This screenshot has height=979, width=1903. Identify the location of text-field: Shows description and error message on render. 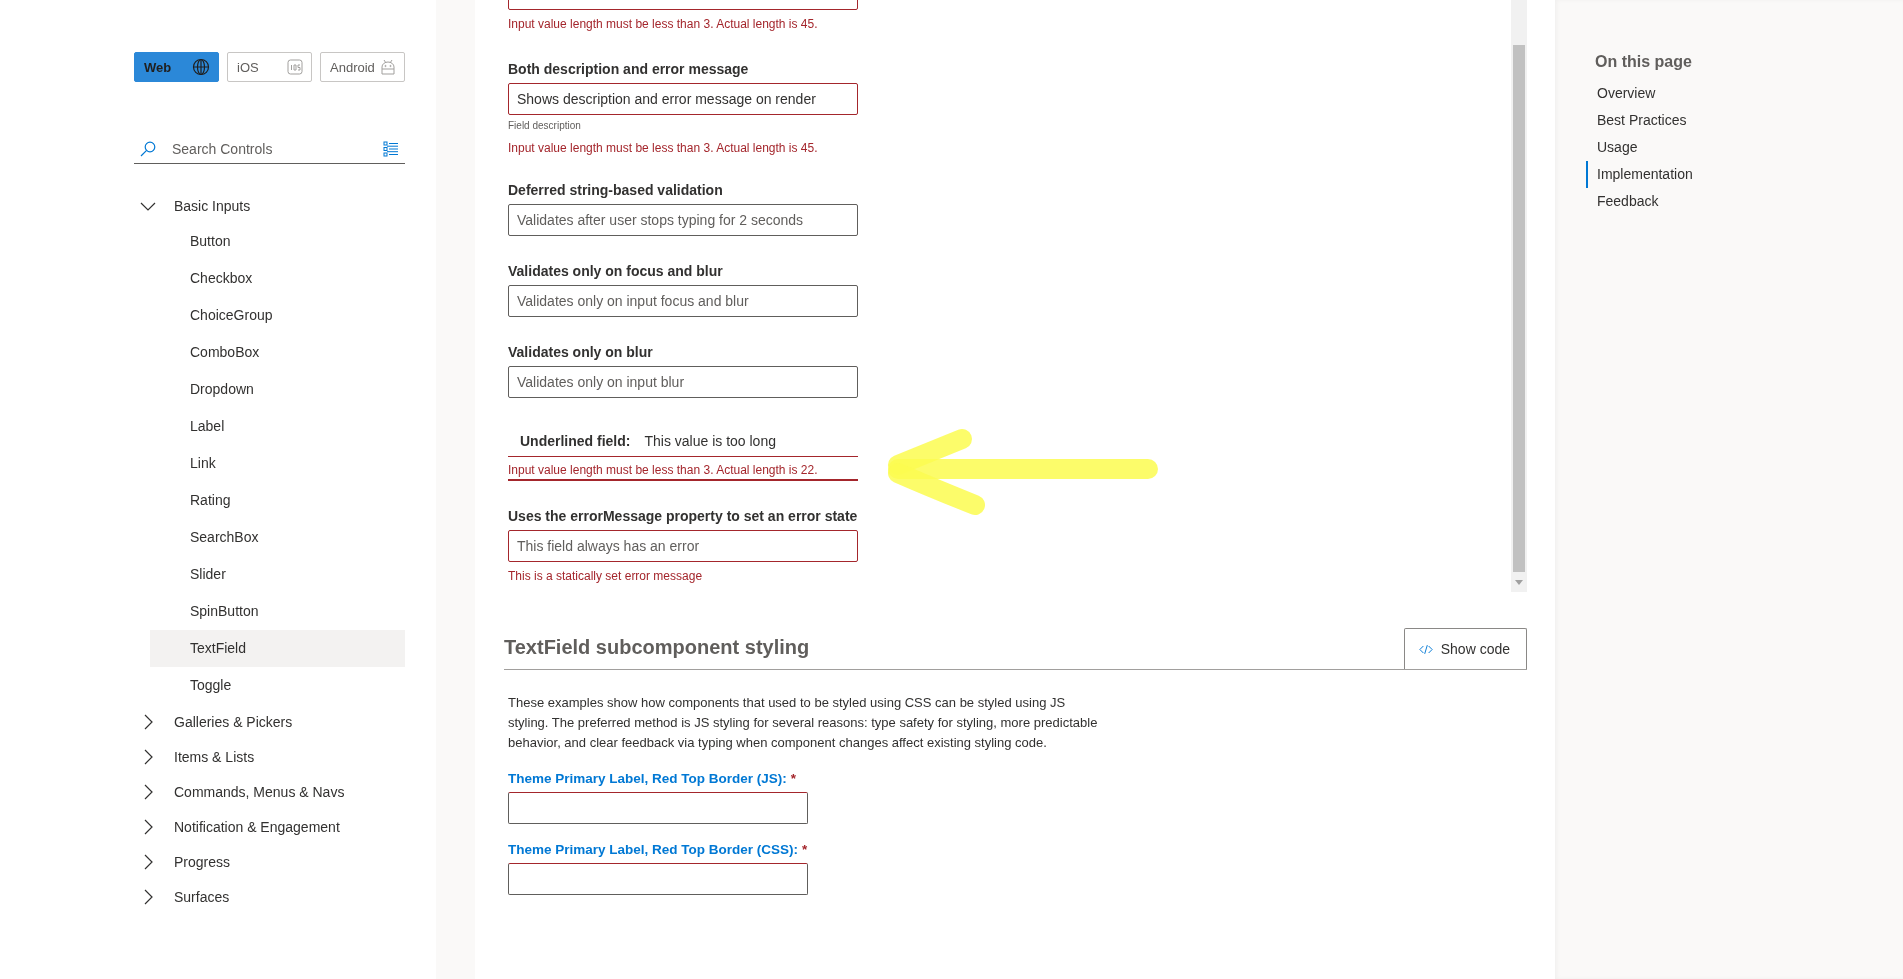
(683, 99).